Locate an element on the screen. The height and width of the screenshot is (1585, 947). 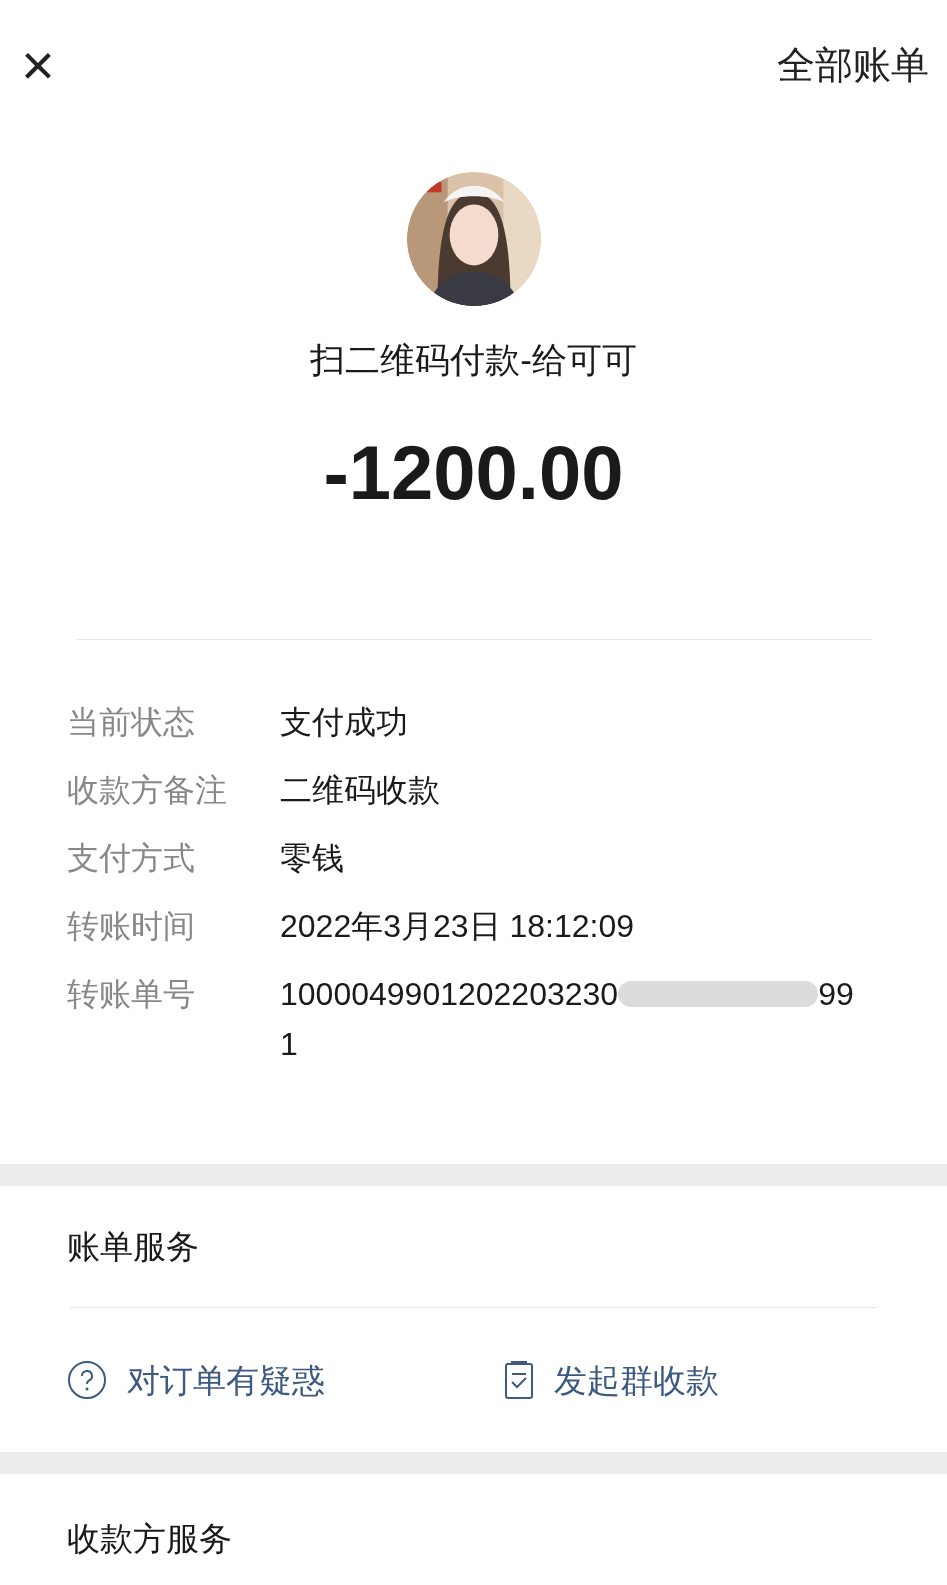
service-link: 发起群收款 is located at coordinates (611, 1380).